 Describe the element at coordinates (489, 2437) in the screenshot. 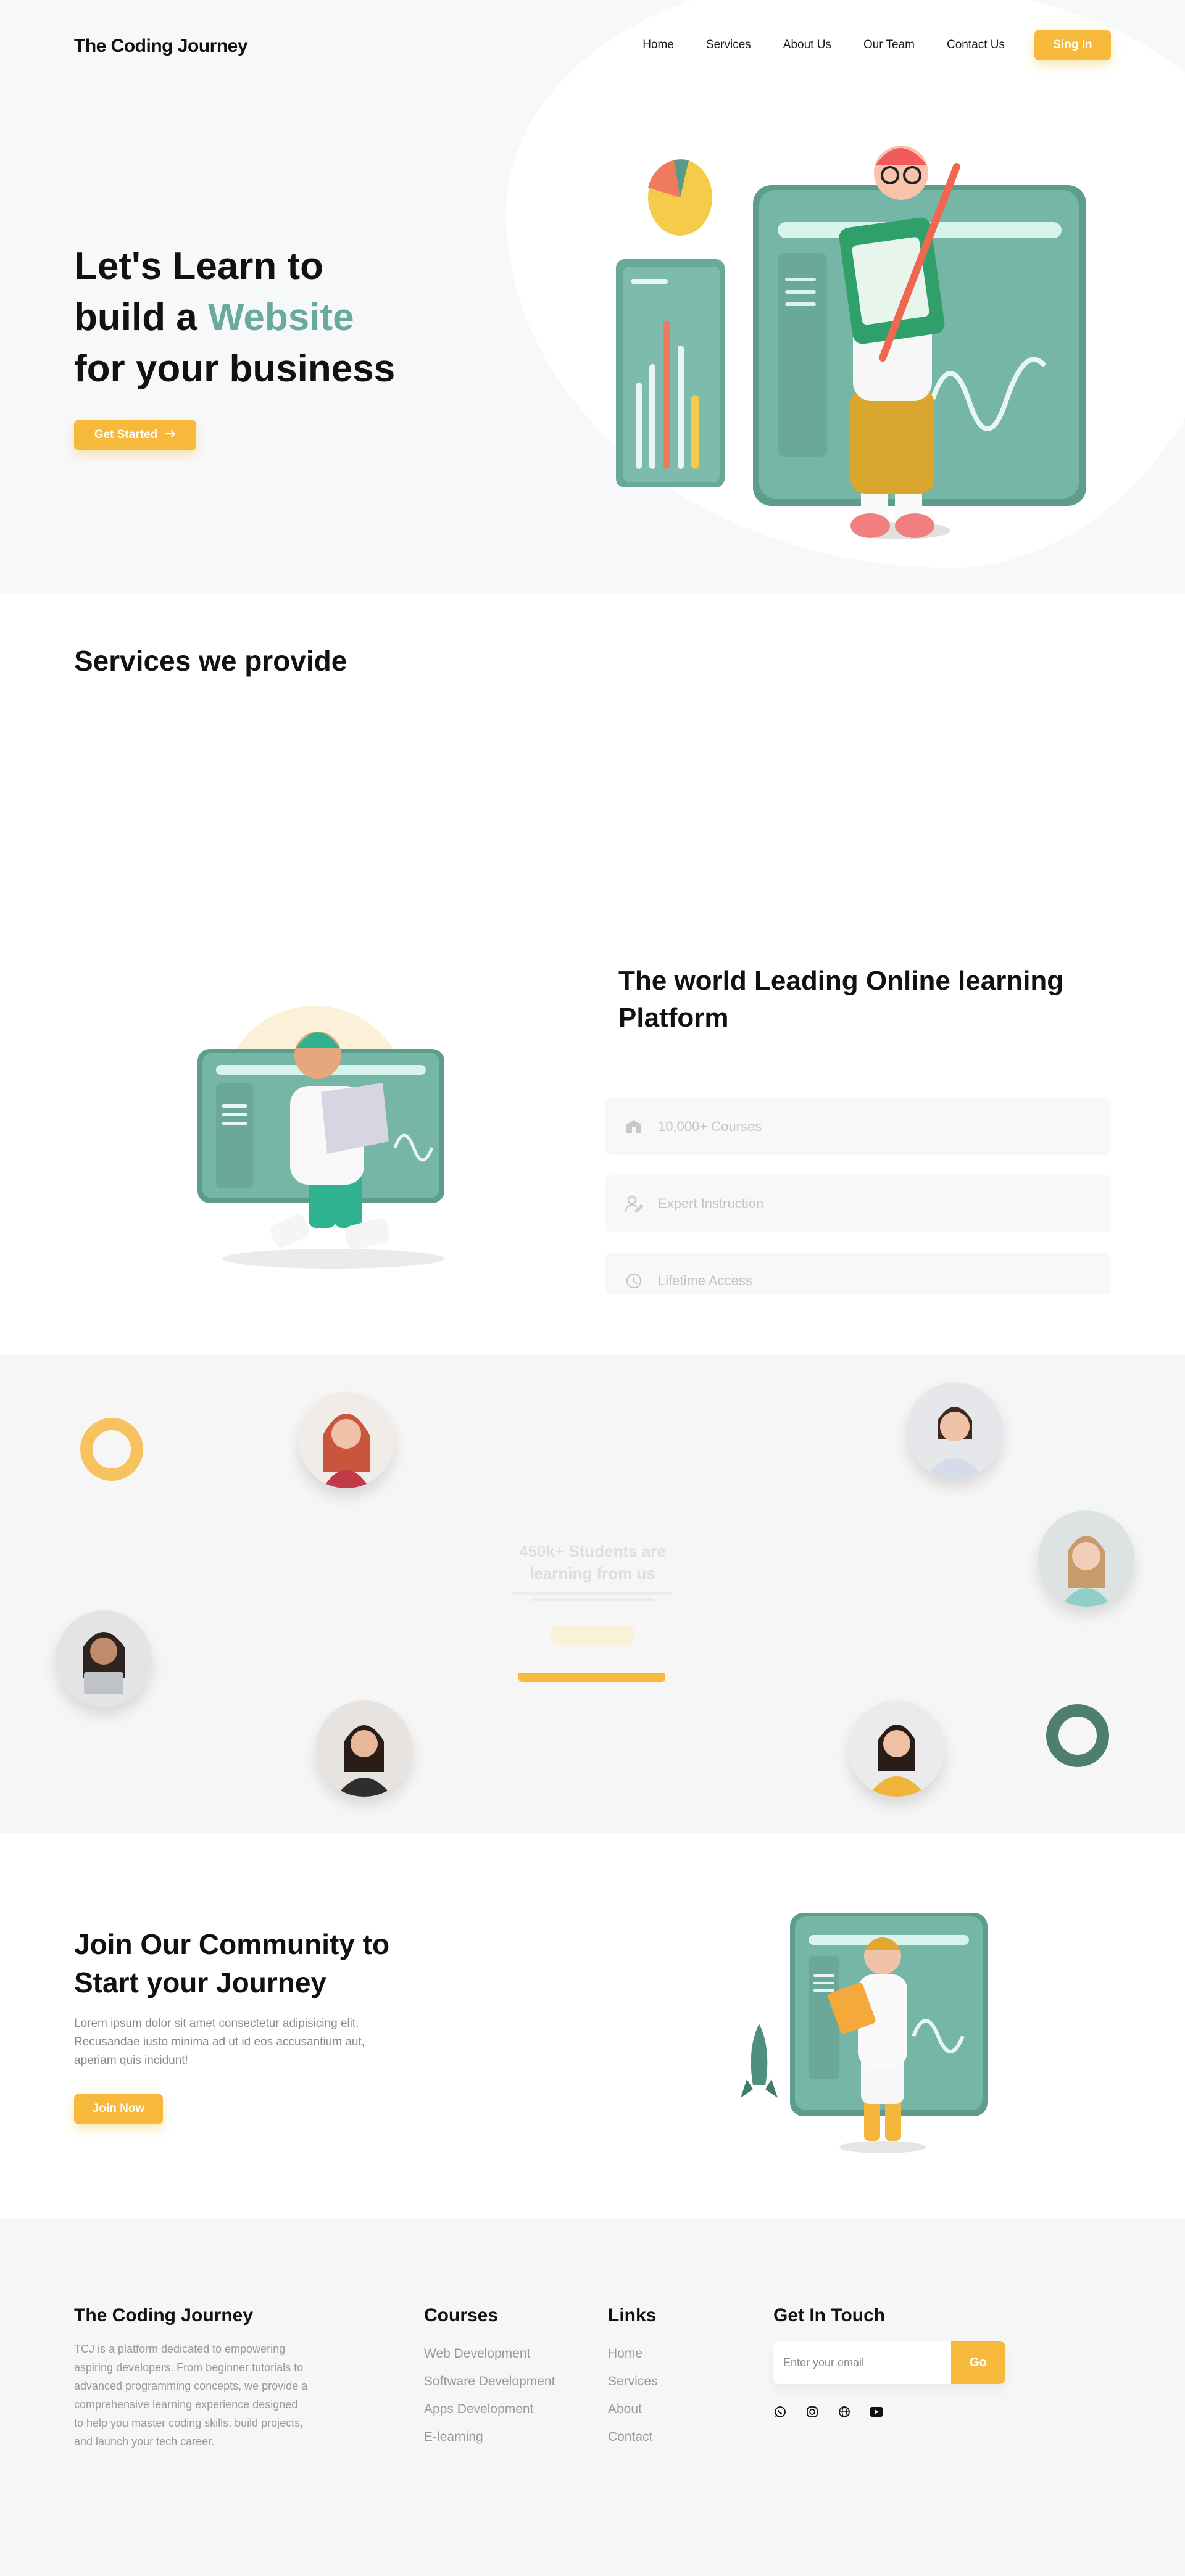

I see `footer-course-link: E-learning` at that location.